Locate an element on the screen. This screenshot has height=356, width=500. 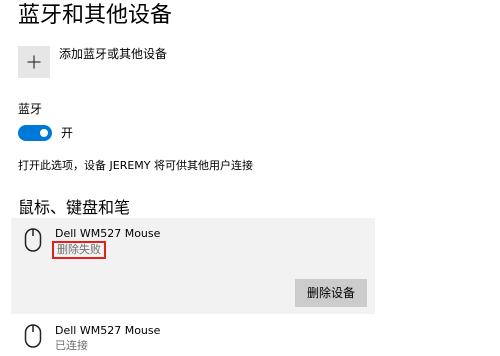
page-title: 蓝牙和其他设备 is located at coordinates (95, 15).